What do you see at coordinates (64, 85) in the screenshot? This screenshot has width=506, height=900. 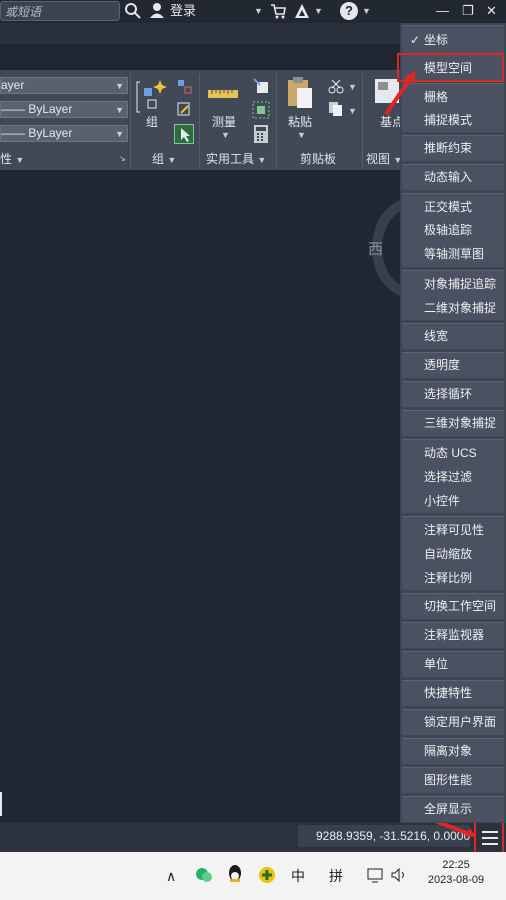 I see `layer-select: ayer ▼` at bounding box center [64, 85].